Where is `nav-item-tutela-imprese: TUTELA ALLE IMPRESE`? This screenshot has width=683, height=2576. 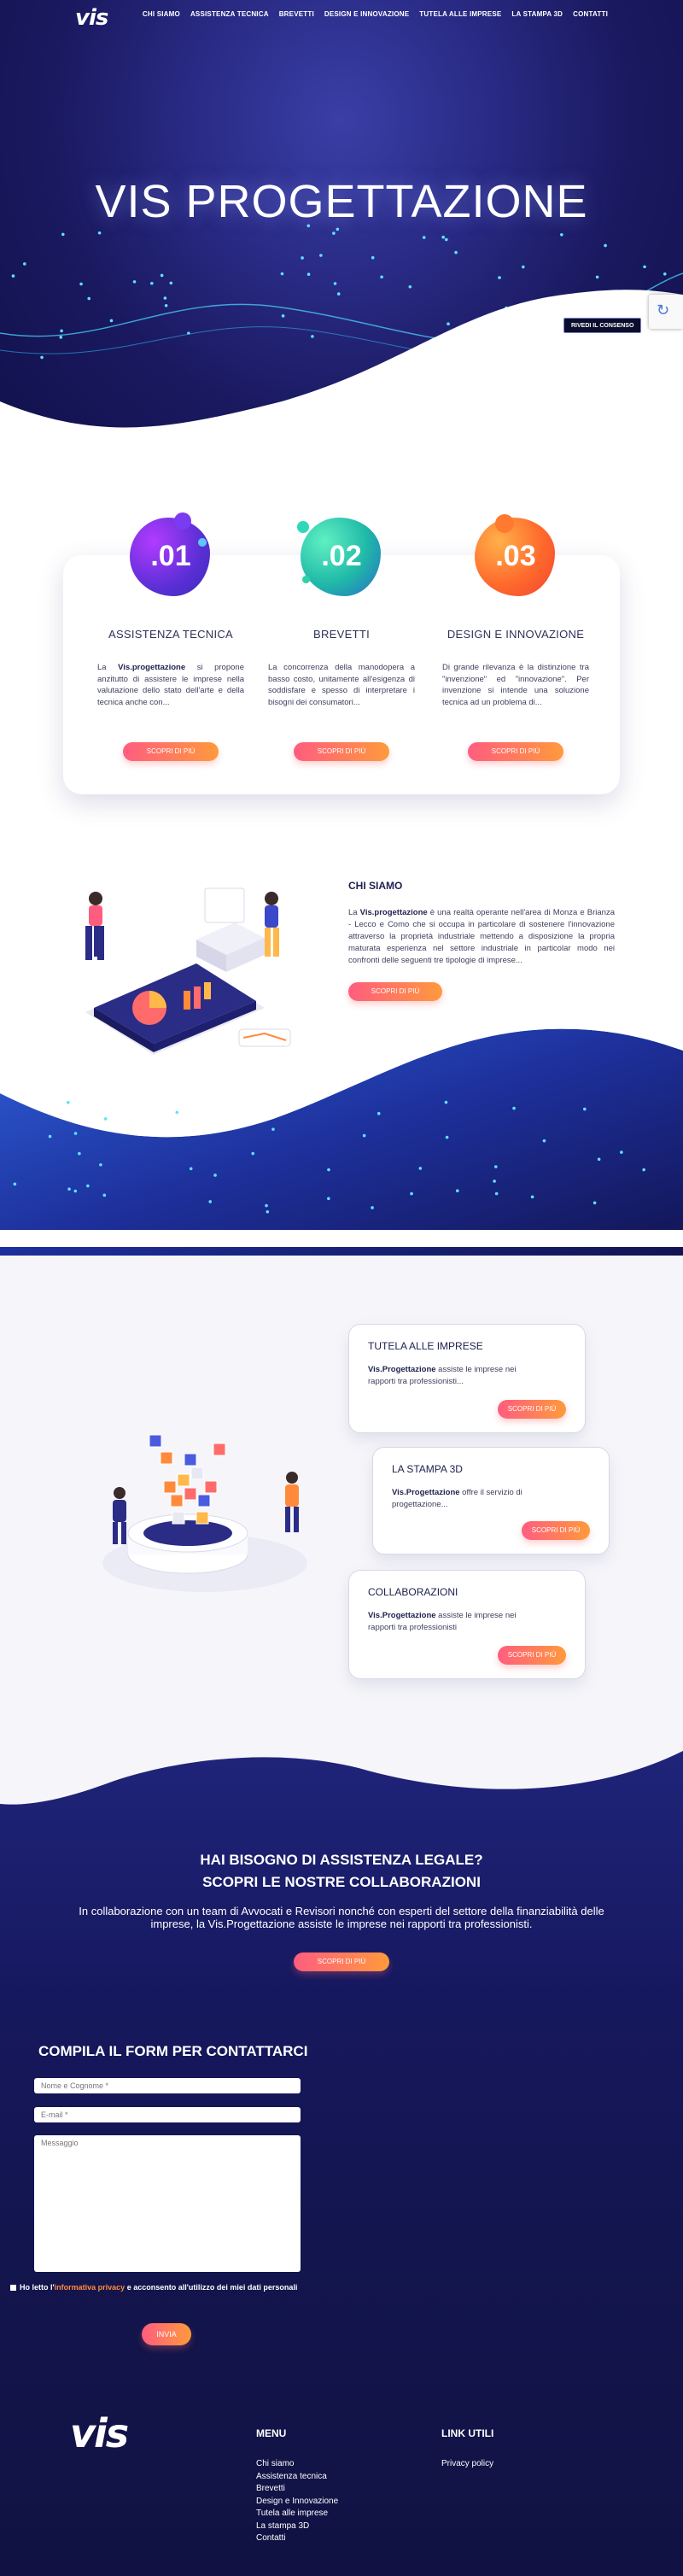
nav-item-tutela-imprese: TUTELA ALLE IMPRESE is located at coordinates (460, 14).